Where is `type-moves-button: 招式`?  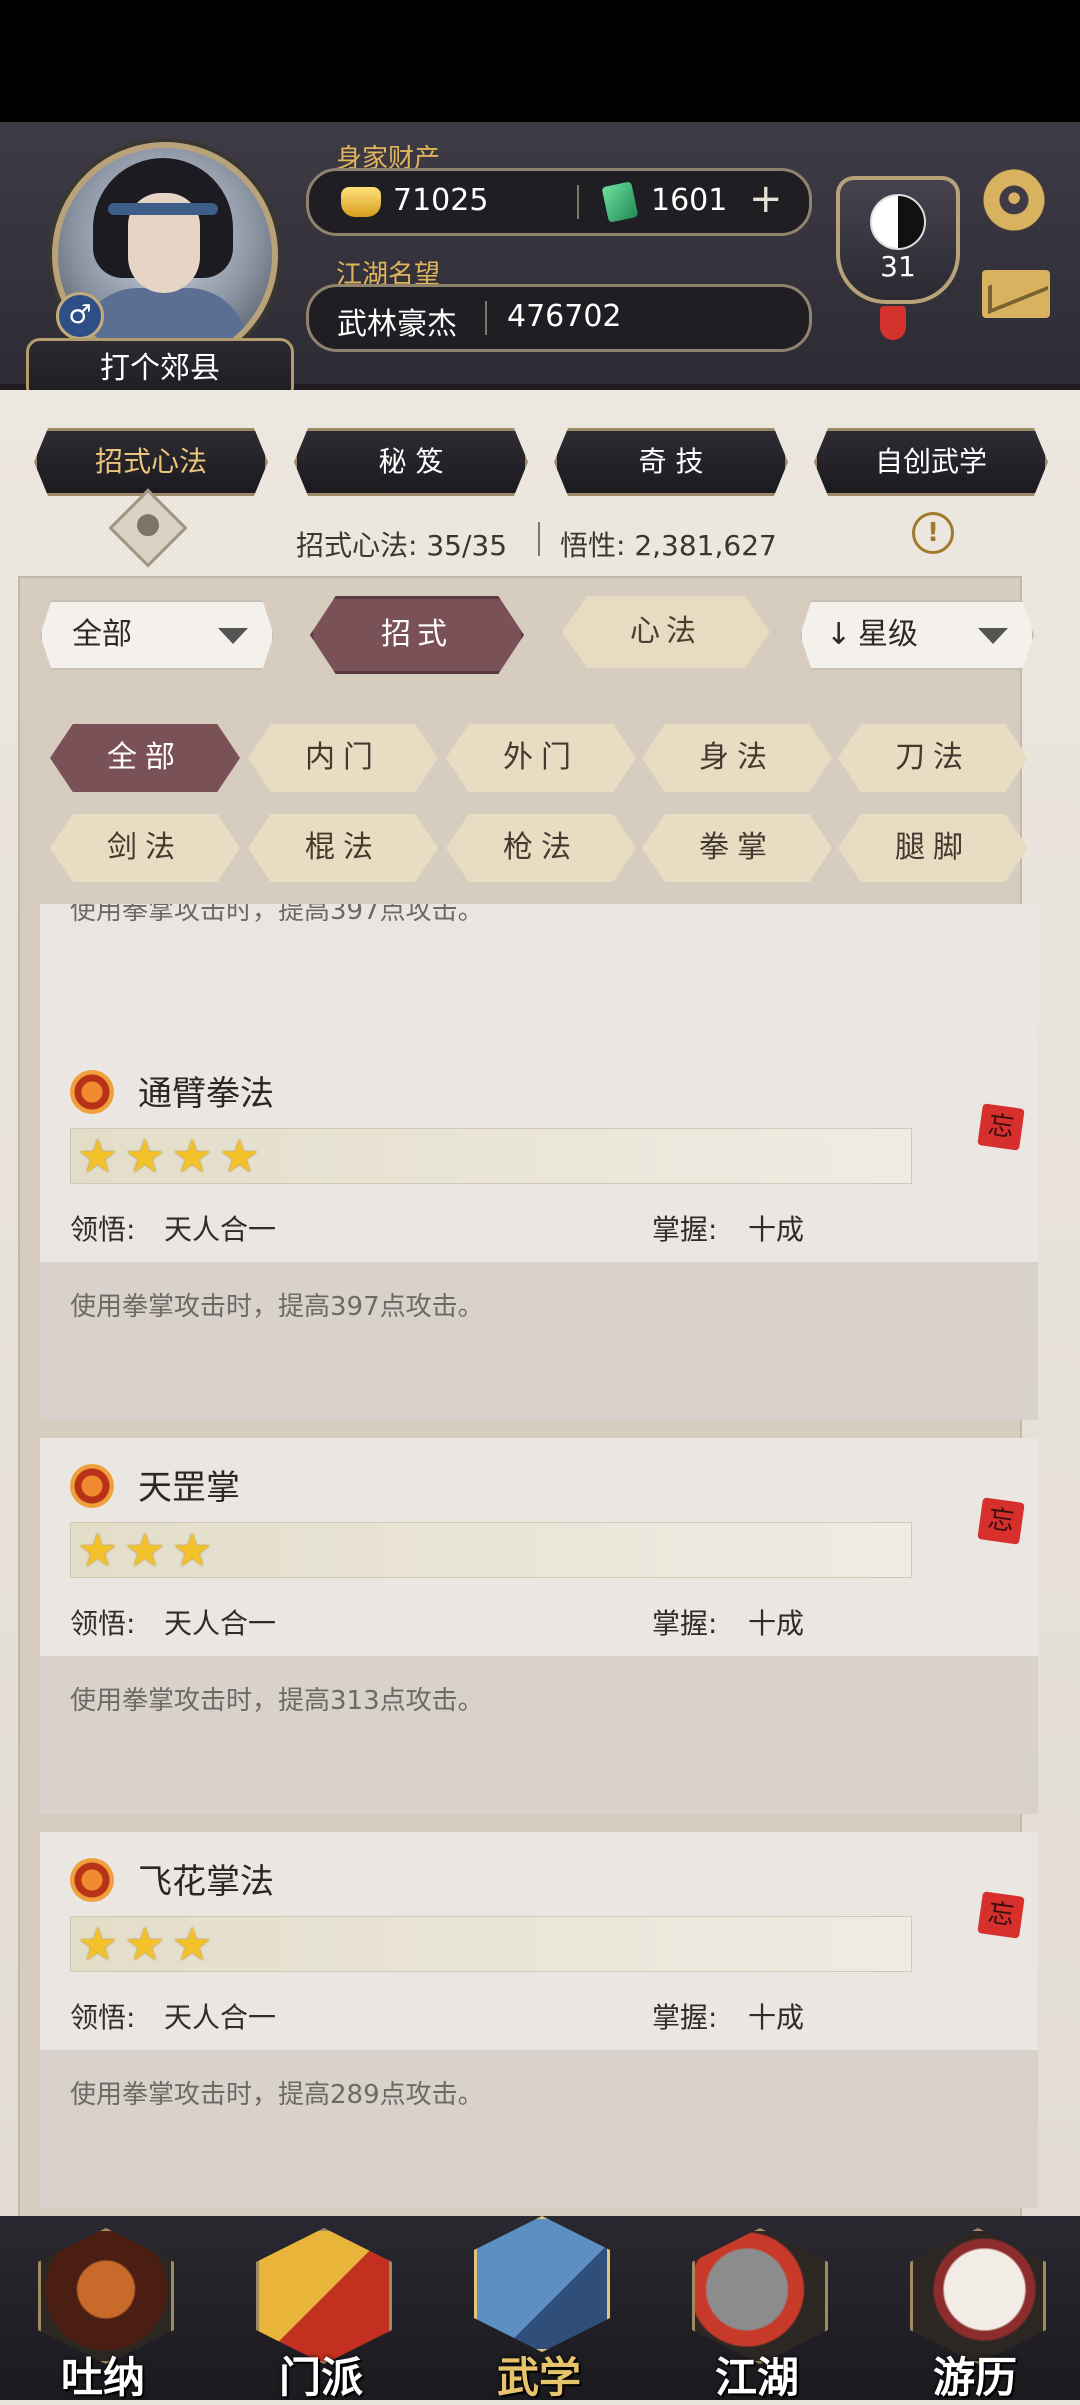
type-moves-button: 招式 is located at coordinates (417, 635).